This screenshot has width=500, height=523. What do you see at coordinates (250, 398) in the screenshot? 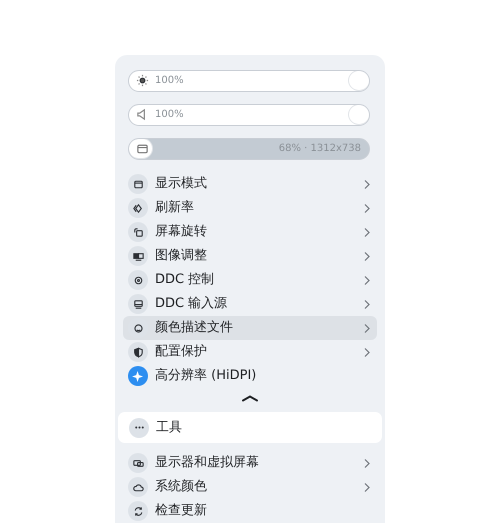
I see `collapse-icon` at bounding box center [250, 398].